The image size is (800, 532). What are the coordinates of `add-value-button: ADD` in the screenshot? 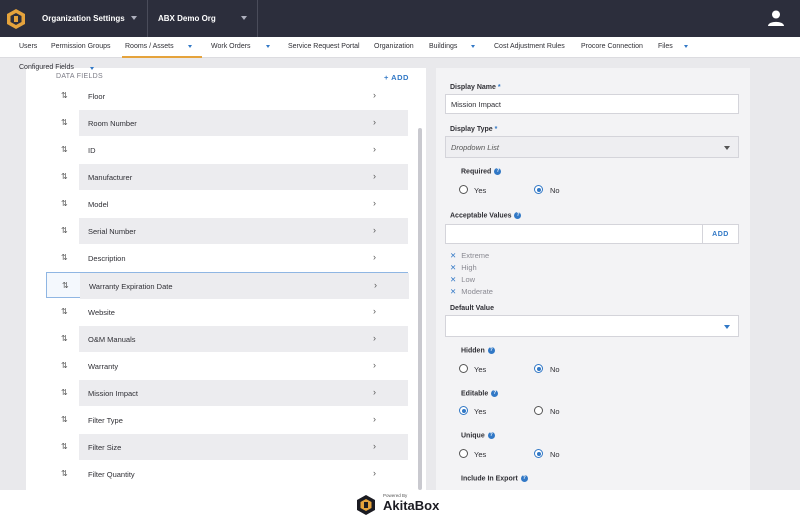 It's located at (721, 234).